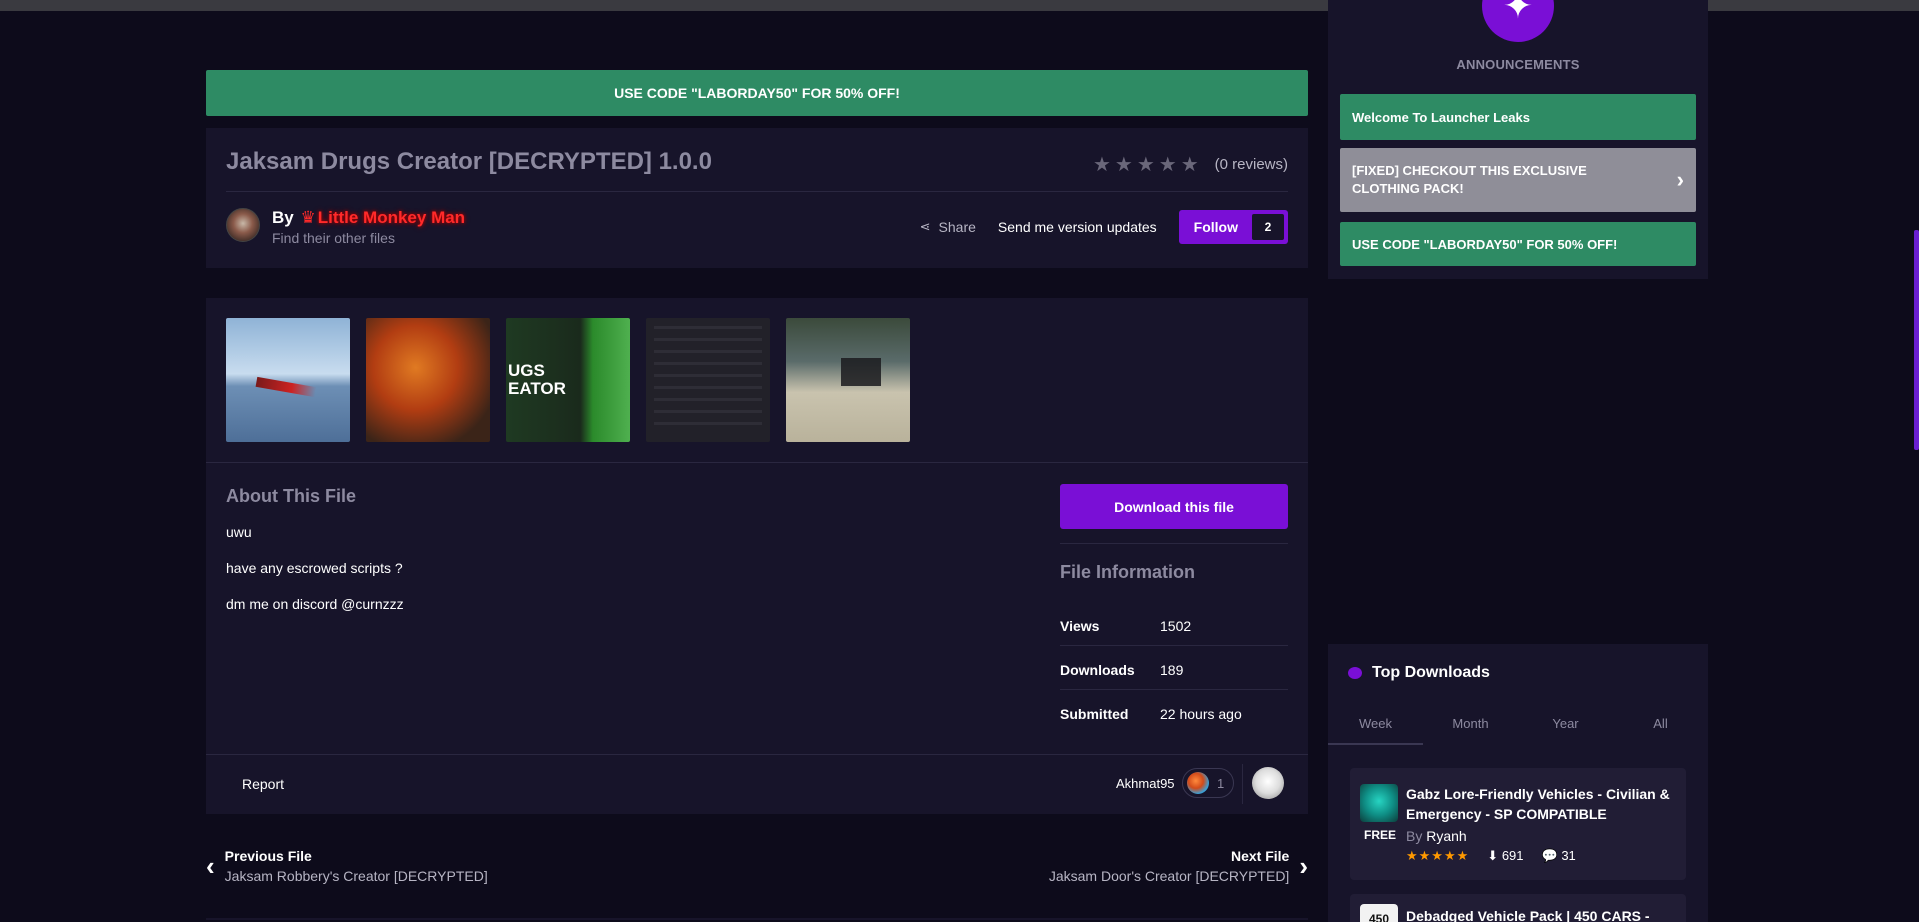 Image resolution: width=1919 pixels, height=922 pixels. I want to click on file-information-title: File Information, so click(1127, 572).